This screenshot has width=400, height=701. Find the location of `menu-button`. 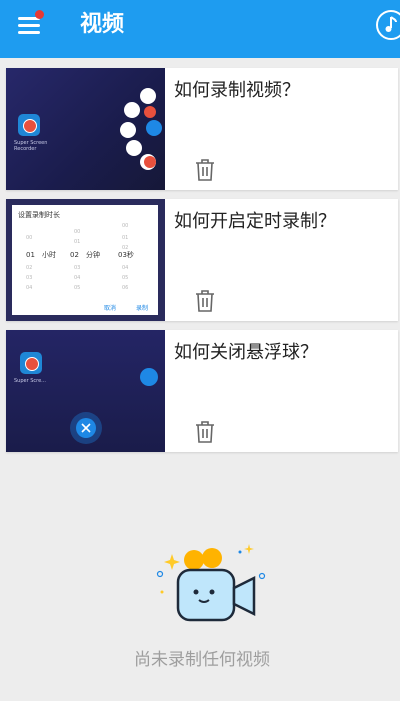

menu-button is located at coordinates (29, 24).